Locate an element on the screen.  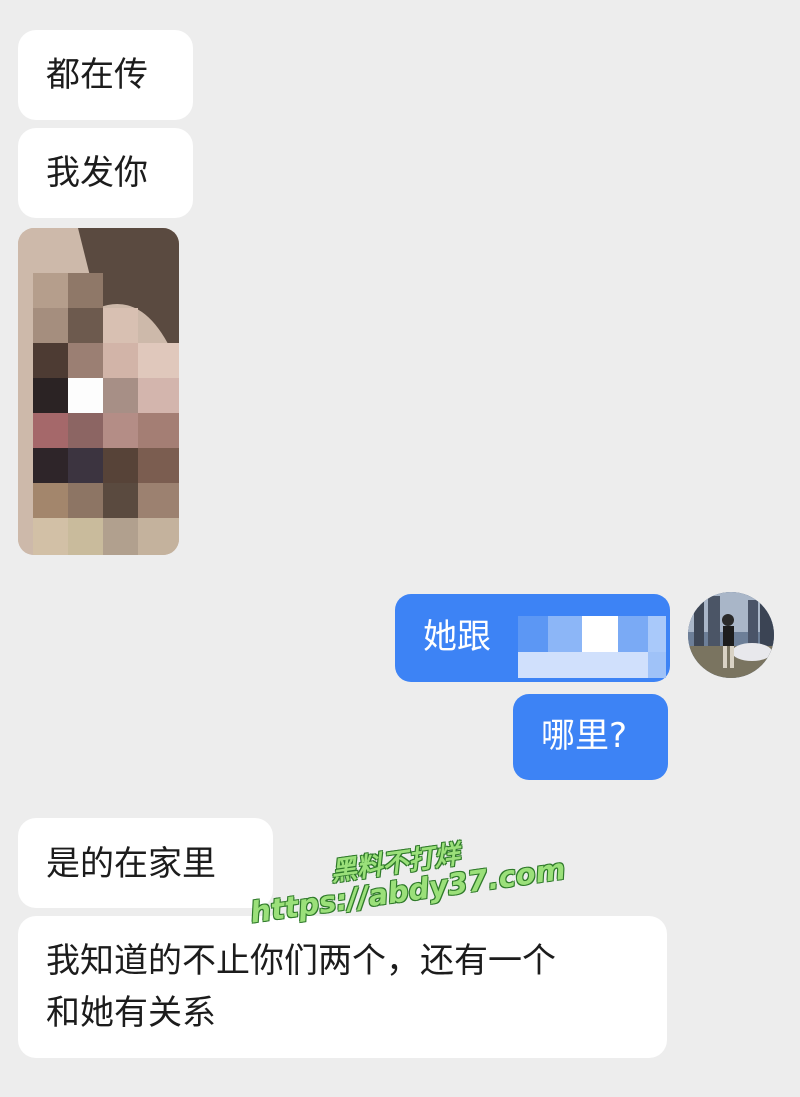
redacted-text-mosaic is located at coordinates (592, 647).